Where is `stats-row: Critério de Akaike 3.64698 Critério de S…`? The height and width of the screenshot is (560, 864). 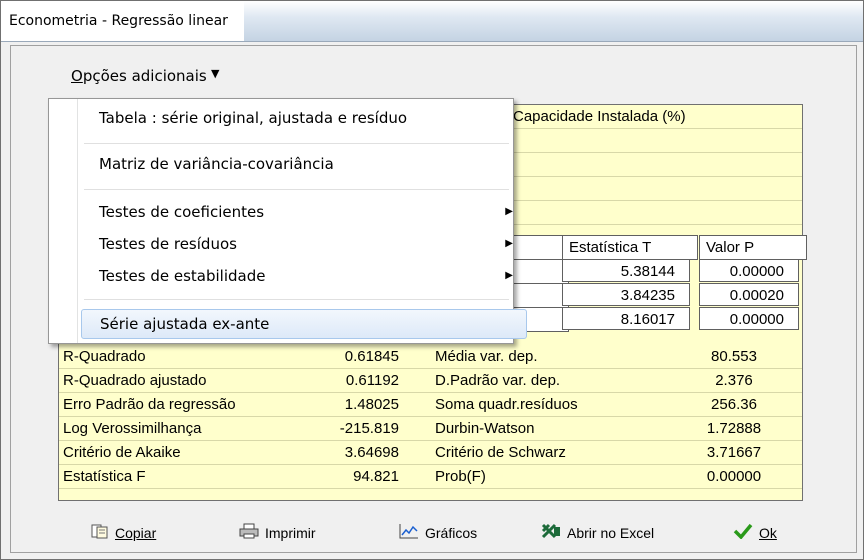 stats-row: Critério de Akaike 3.64698 Critério de S… is located at coordinates (430, 453).